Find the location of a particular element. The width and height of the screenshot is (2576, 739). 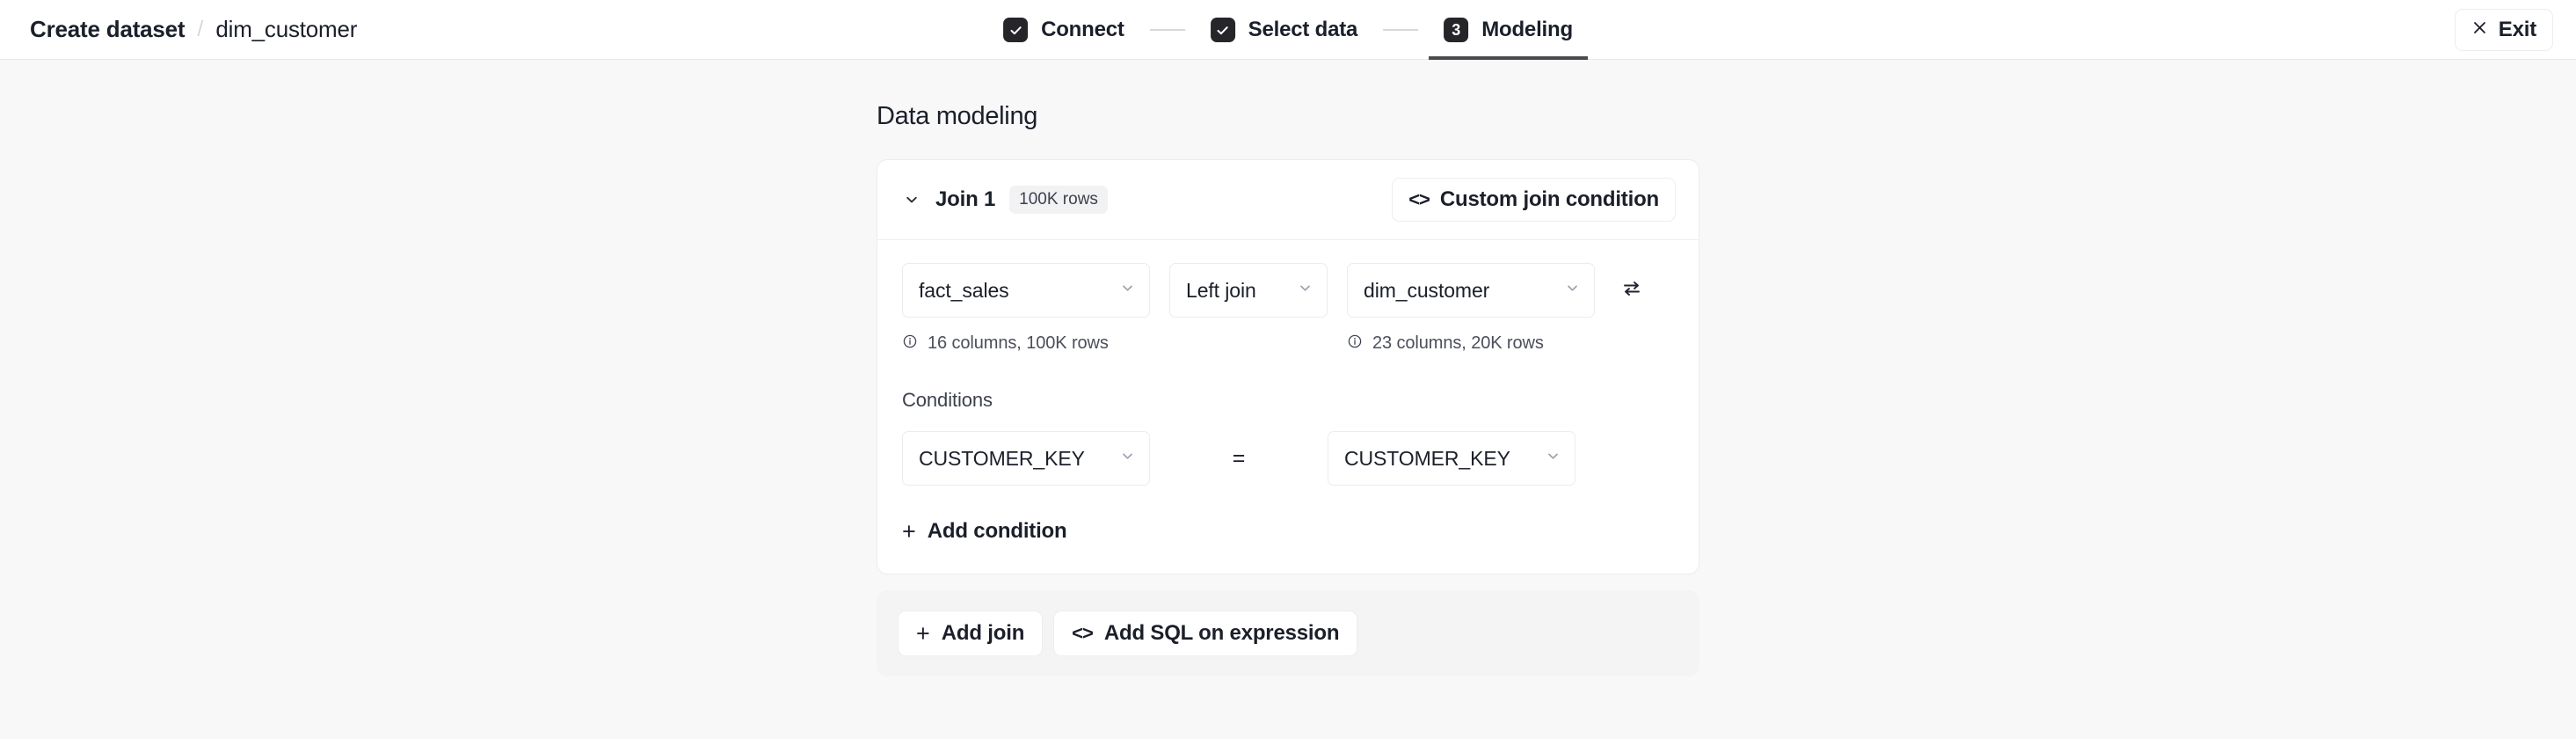

step-number-badge: 3 is located at coordinates (1456, 30).